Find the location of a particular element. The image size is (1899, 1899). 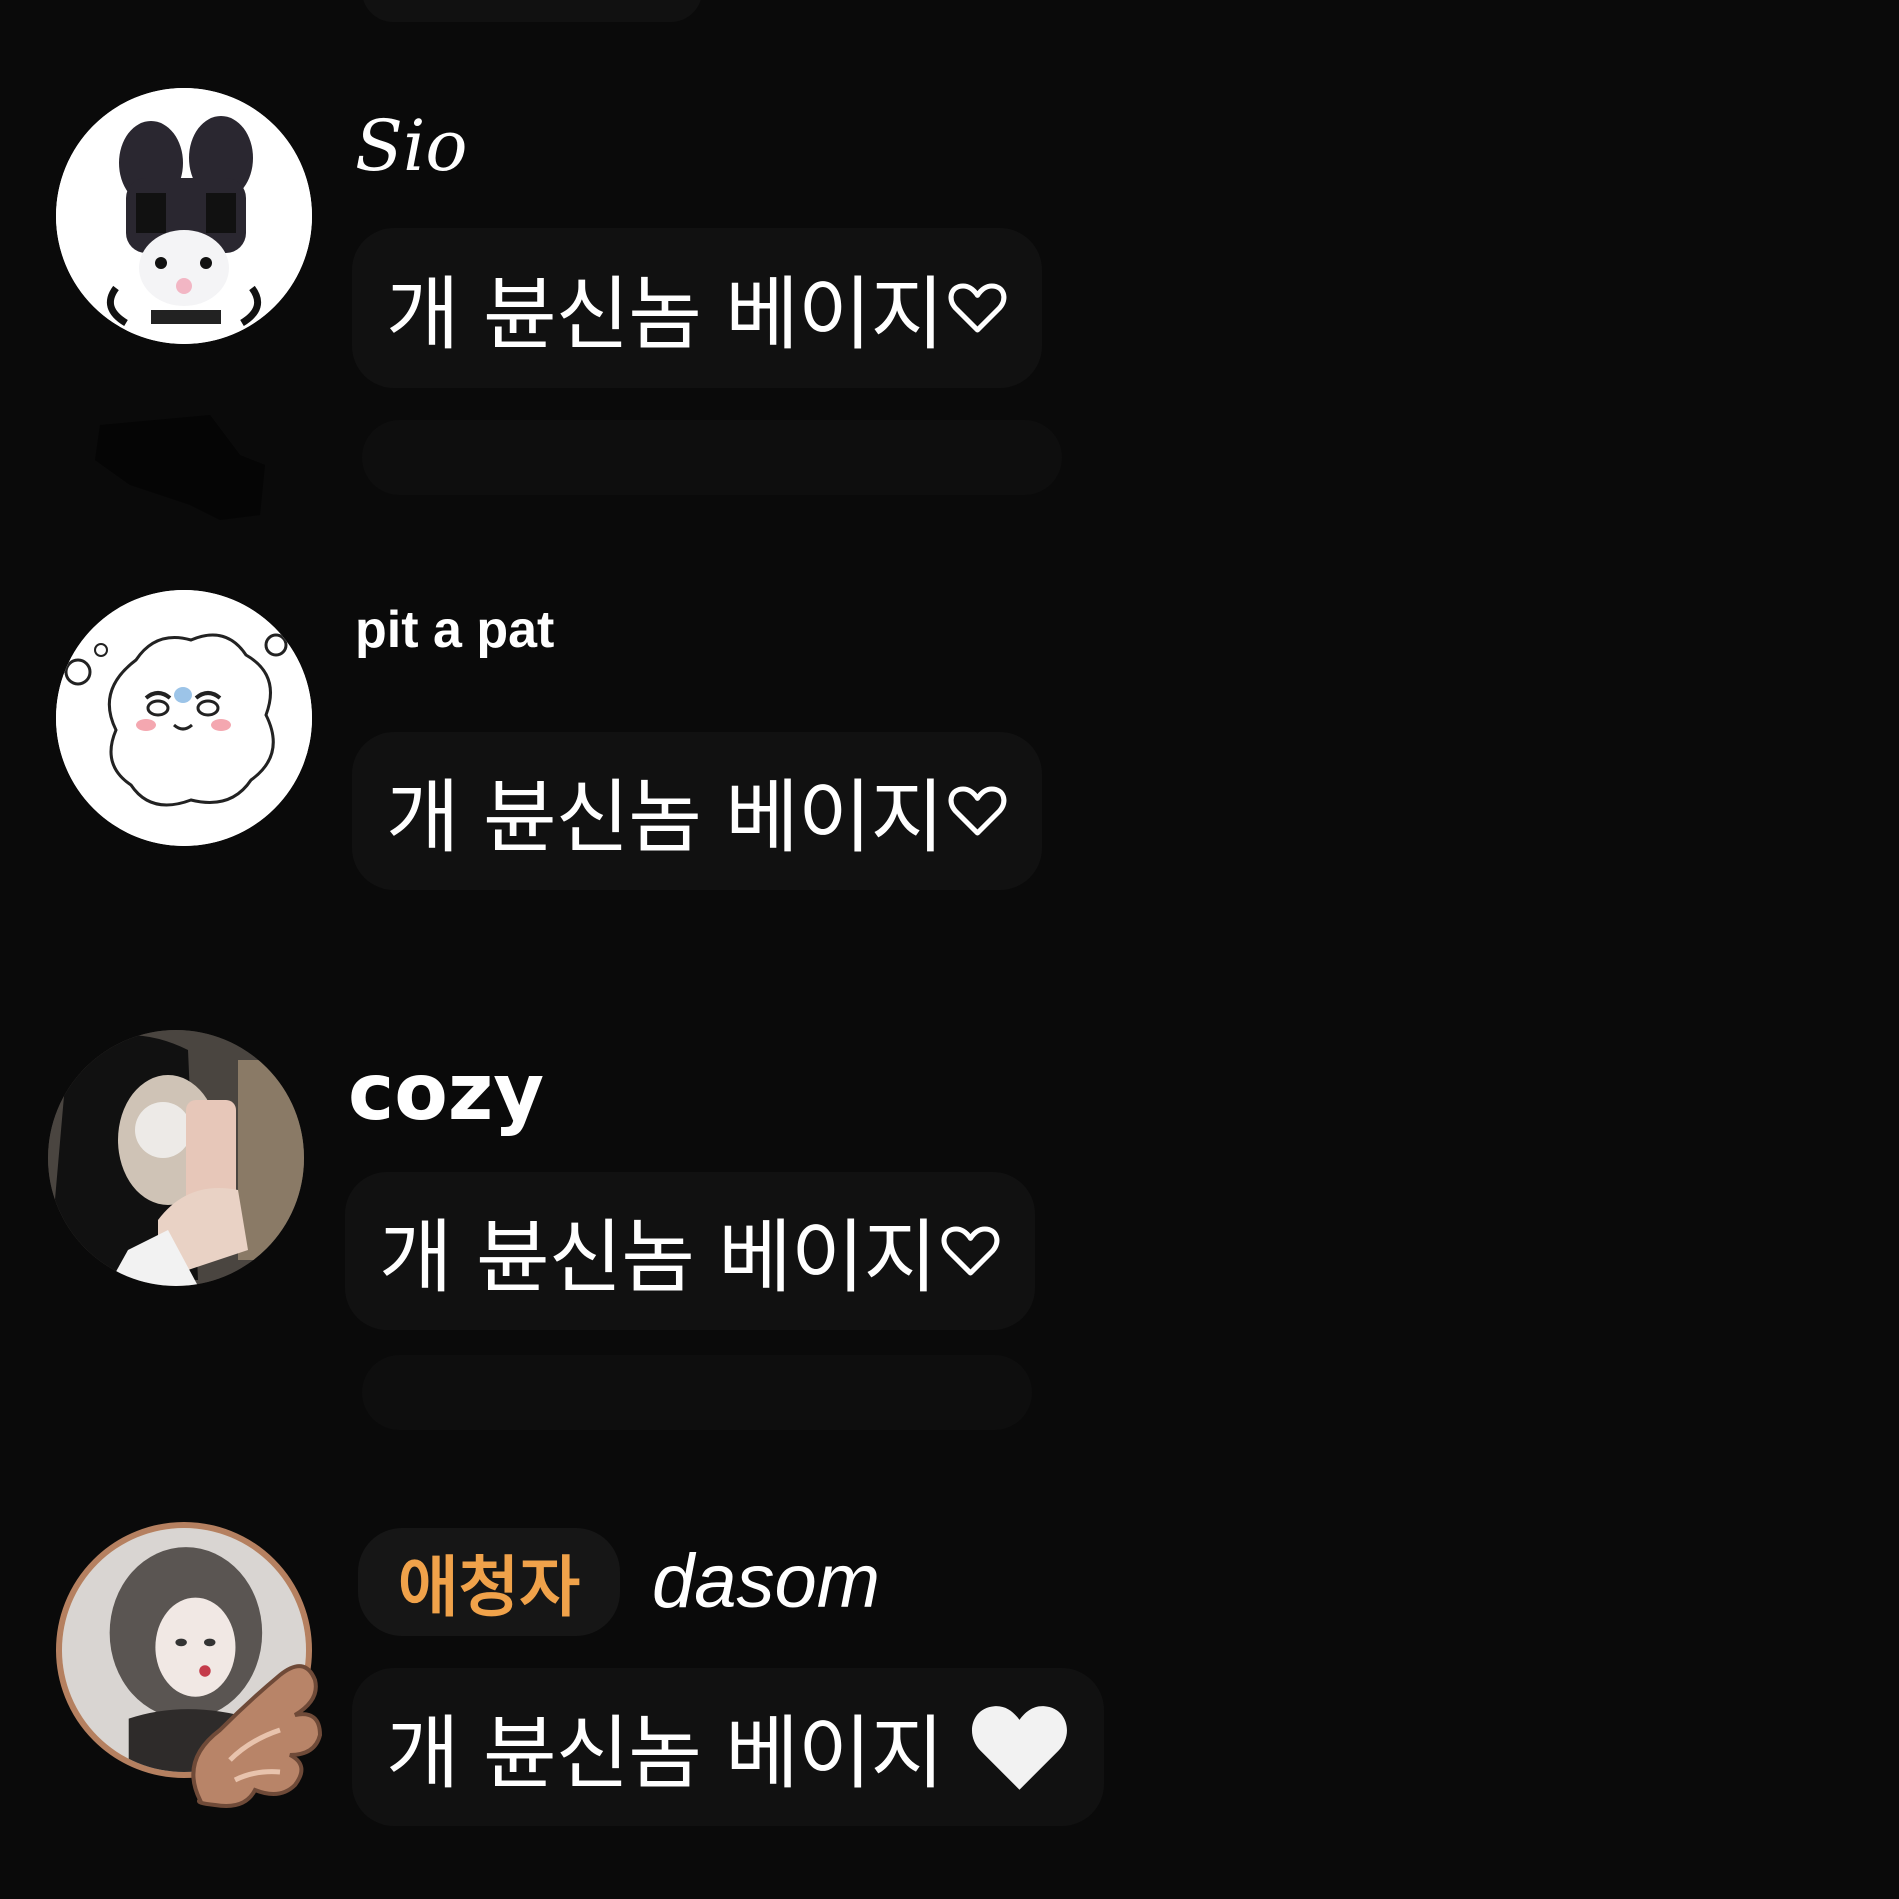

username: dasom is located at coordinates (766, 1581).